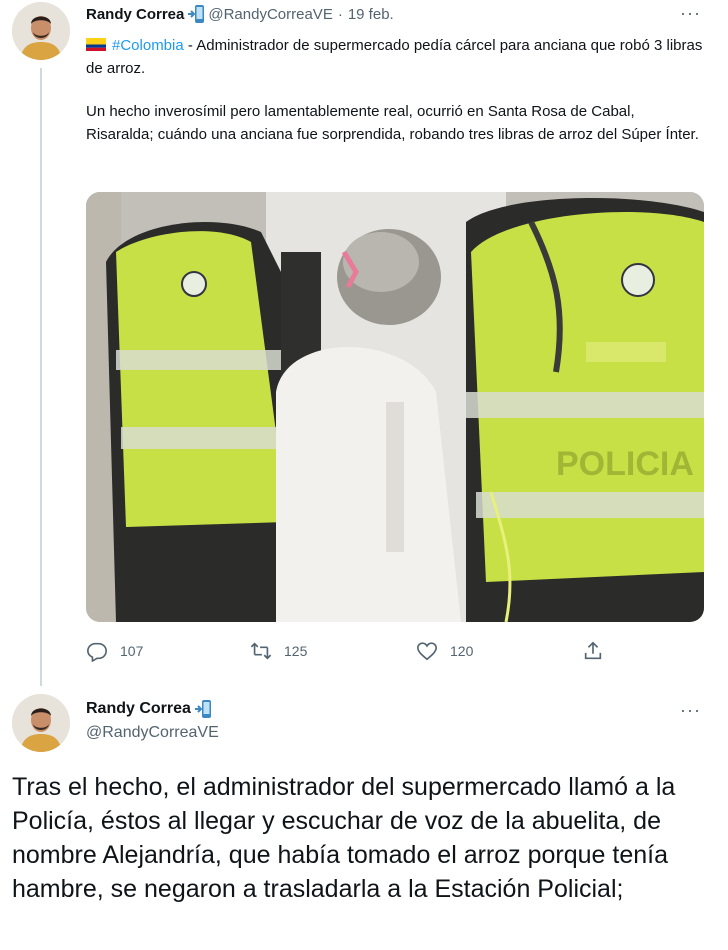 The height and width of the screenshot is (950, 728). I want to click on reply-button: 107, so click(114, 651).